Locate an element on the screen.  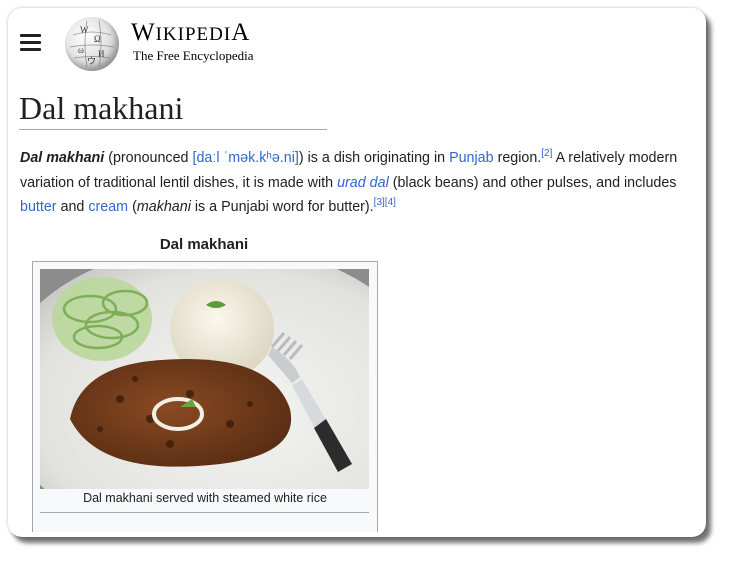
reference-3-link: [3] is located at coordinates (379, 202).